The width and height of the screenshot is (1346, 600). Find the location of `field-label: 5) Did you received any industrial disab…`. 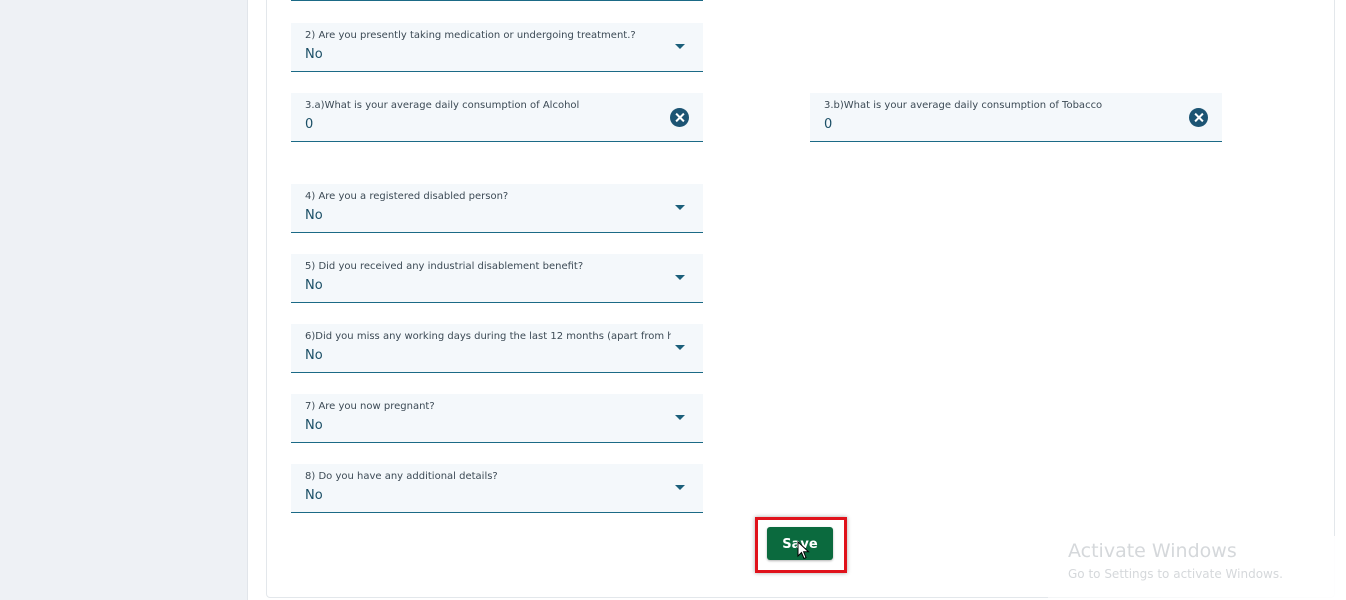

field-label: 5) Did you received any industrial disab… is located at coordinates (444, 266).